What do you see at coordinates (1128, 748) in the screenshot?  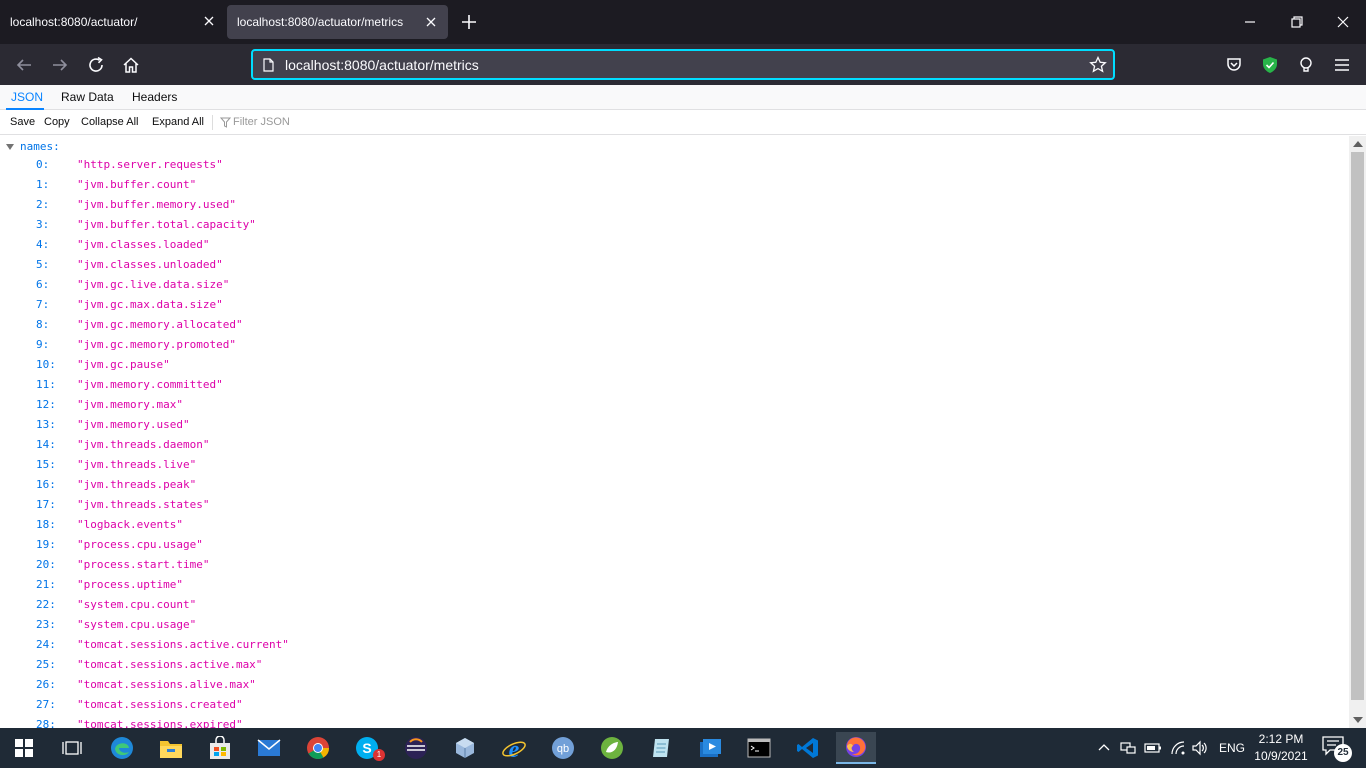 I see `network-icon` at bounding box center [1128, 748].